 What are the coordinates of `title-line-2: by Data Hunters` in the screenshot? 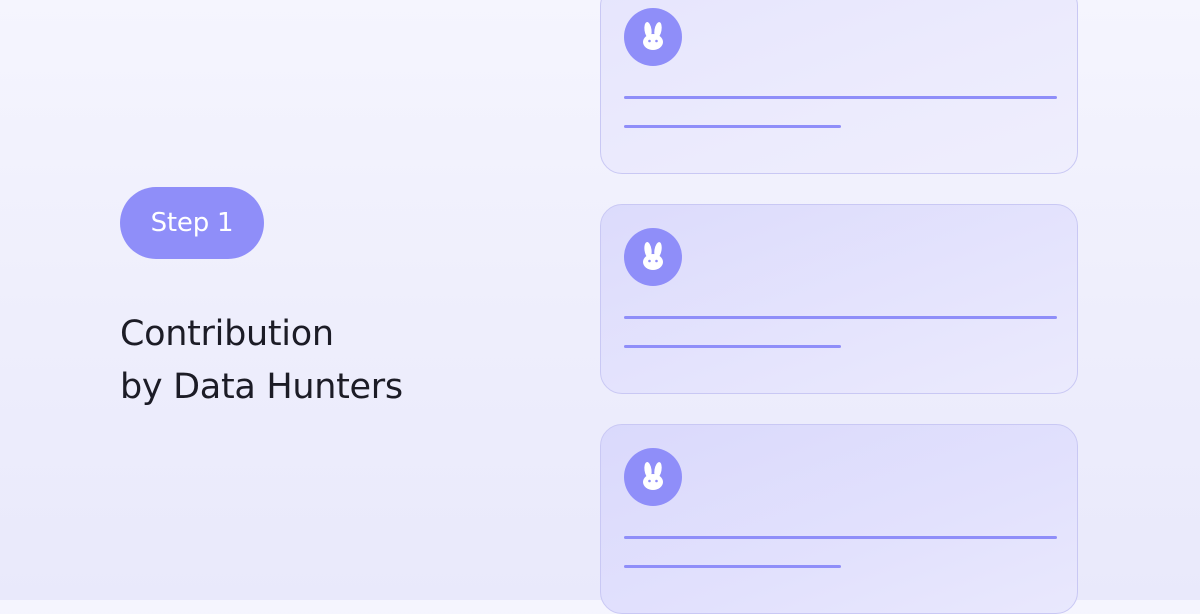 It's located at (261, 387).